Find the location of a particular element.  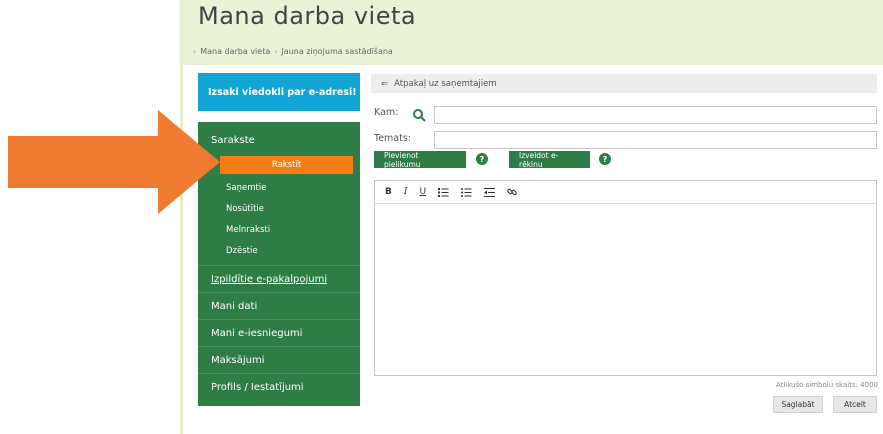

help-invoice-icon: ? is located at coordinates (605, 159).